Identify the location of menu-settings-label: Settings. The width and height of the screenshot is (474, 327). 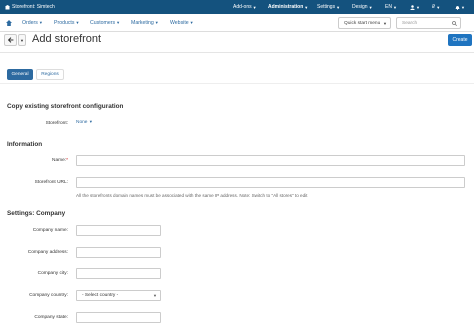
(326, 7).